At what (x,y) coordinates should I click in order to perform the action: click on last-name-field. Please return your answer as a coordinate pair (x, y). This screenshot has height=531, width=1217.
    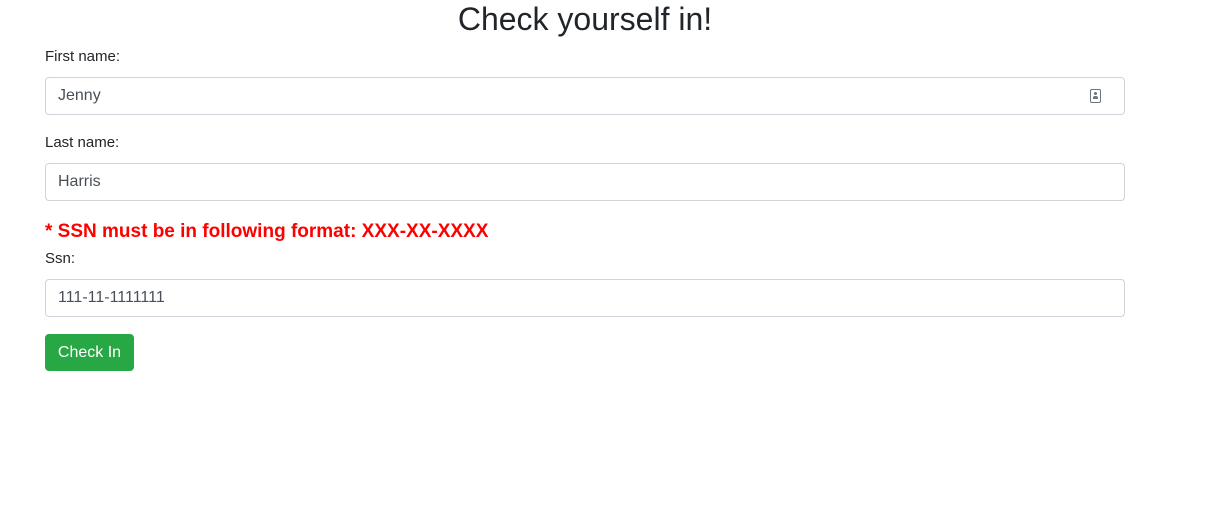
    Looking at the image, I should click on (585, 182).